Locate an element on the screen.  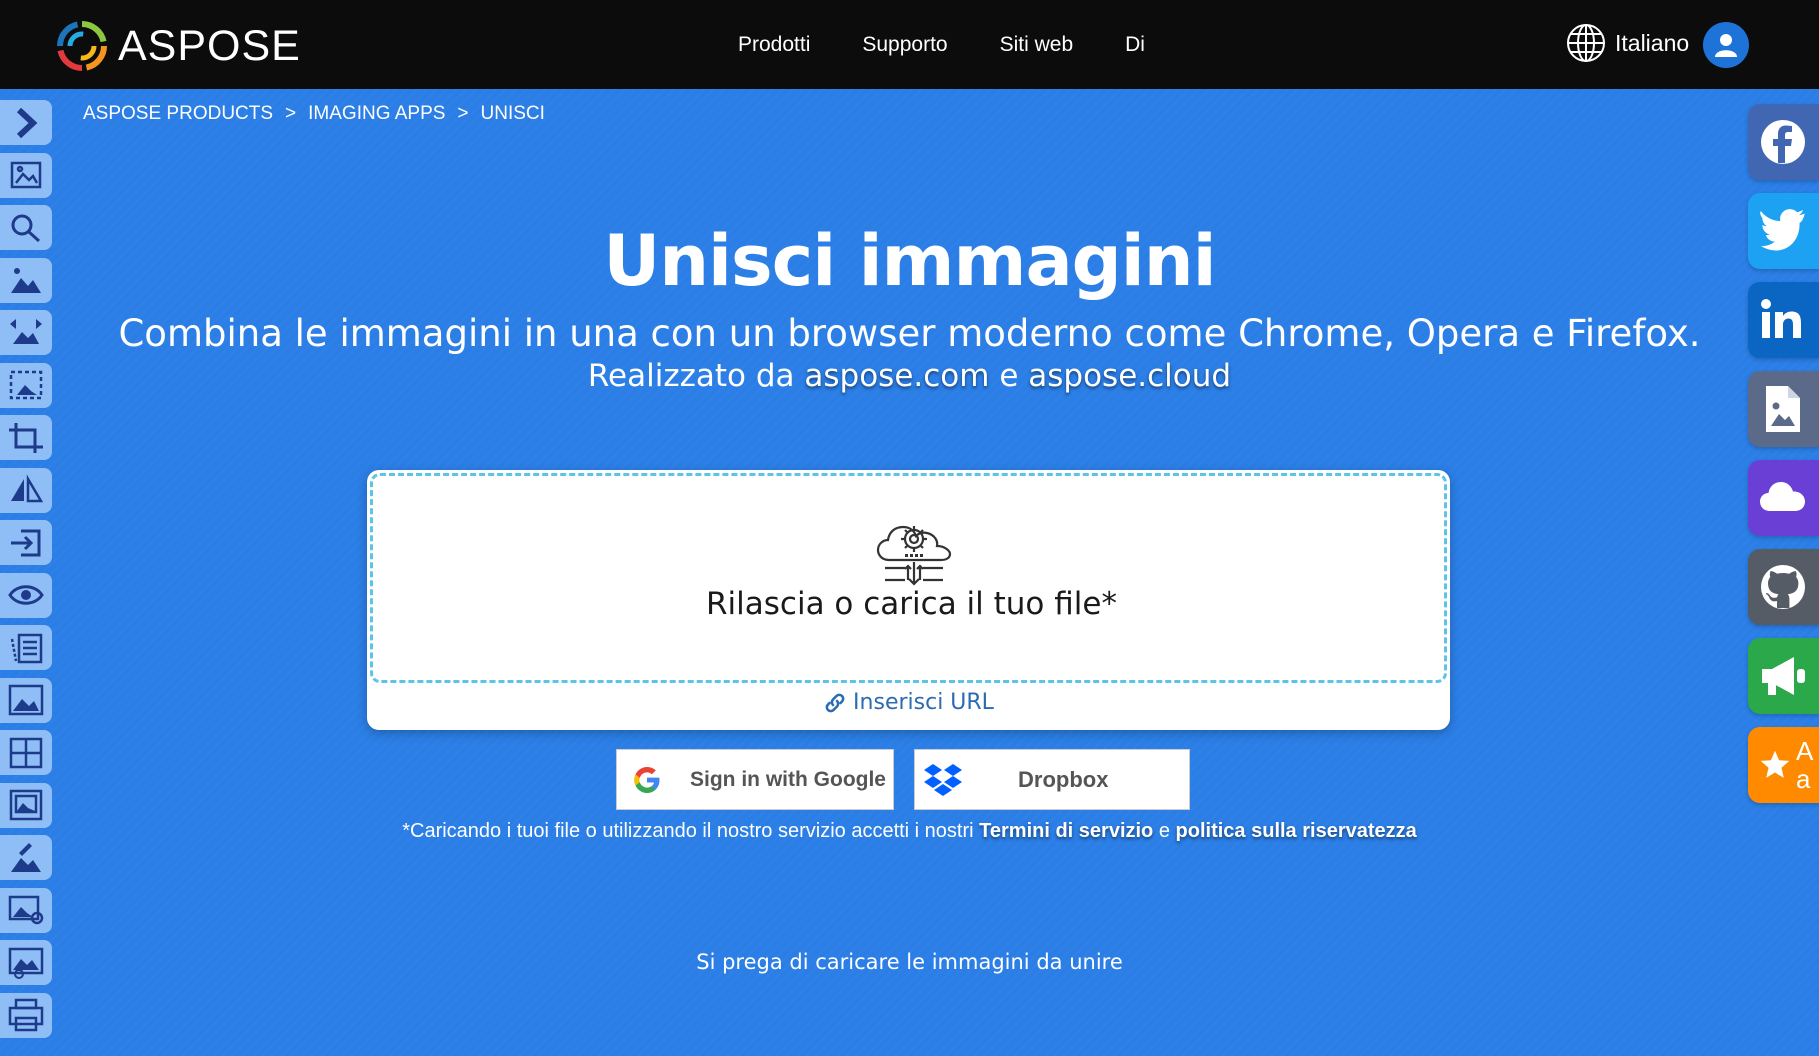
nav-siti-web: Siti web is located at coordinates (1037, 45).